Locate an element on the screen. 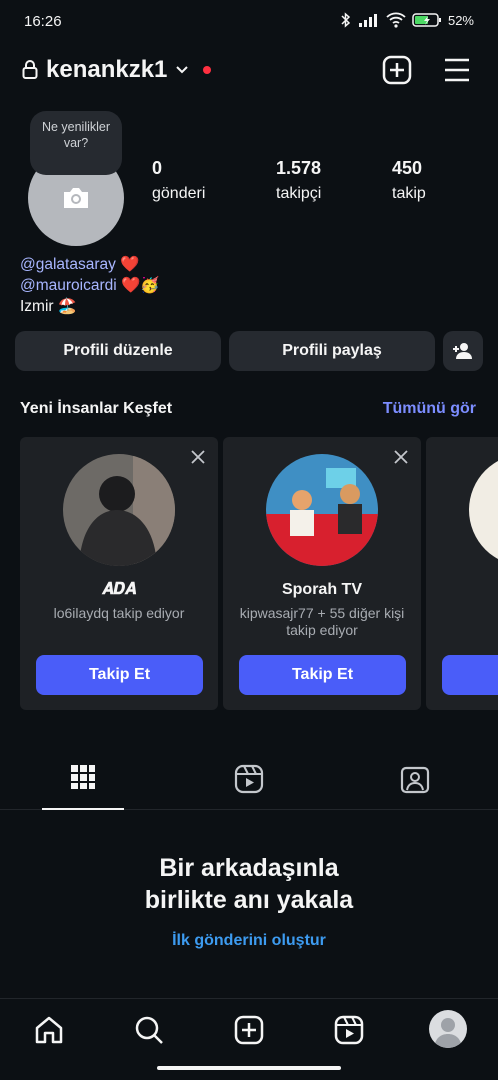 The width and height of the screenshot is (498, 1080). suggestion-mutuals: lo6ilaydq is located at coordinates (466, 613).